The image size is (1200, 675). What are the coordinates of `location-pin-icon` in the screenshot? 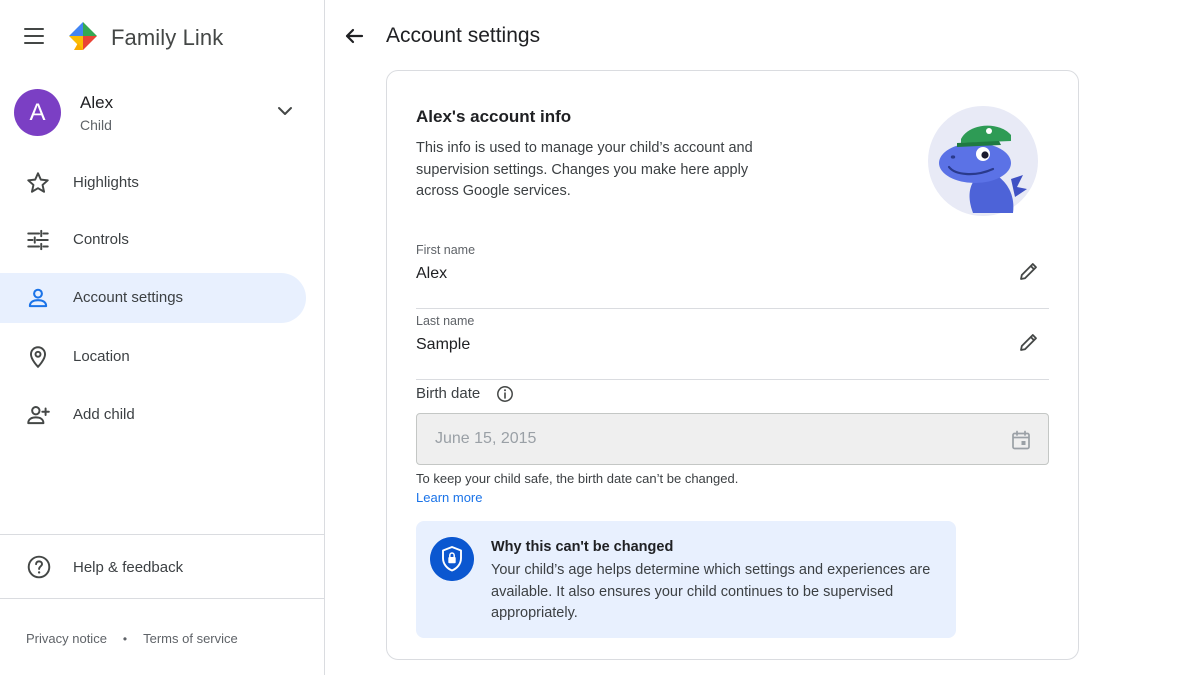 It's located at (38, 357).